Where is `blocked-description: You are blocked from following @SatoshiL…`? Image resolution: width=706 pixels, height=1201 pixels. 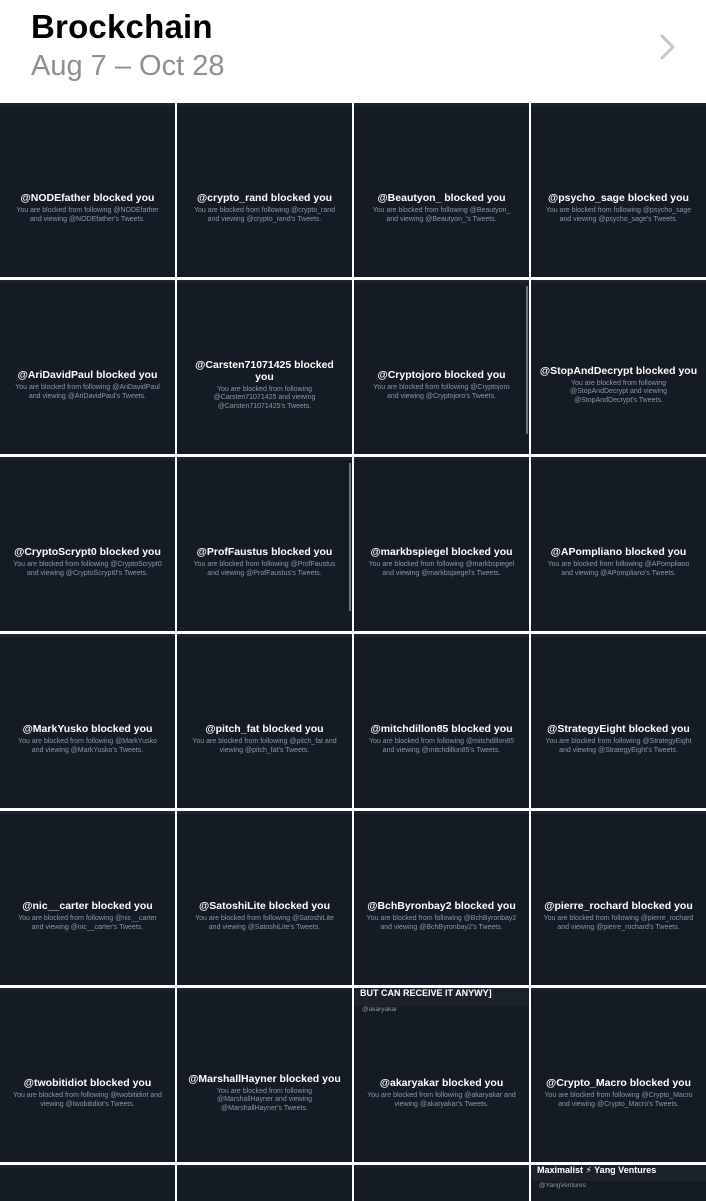
blocked-description: You are blocked from following @SatoshiL… is located at coordinates (264, 923).